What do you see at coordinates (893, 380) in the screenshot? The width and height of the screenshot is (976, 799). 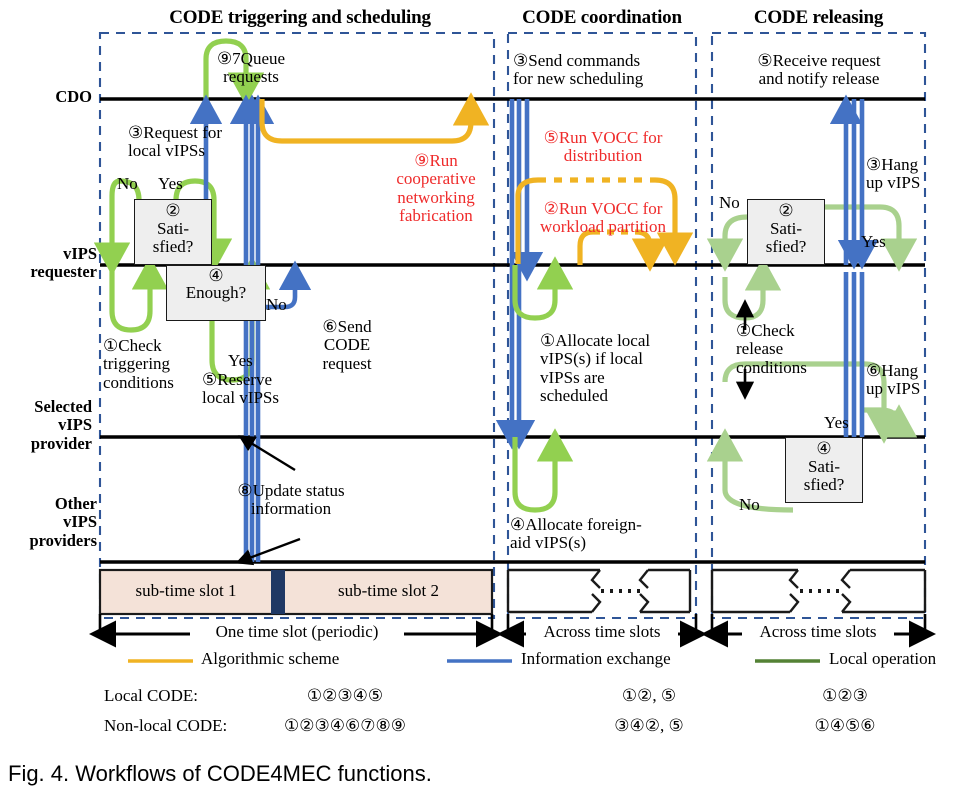 I see `step-hang-up-vips-6: ⑥Hang up vIPS` at bounding box center [893, 380].